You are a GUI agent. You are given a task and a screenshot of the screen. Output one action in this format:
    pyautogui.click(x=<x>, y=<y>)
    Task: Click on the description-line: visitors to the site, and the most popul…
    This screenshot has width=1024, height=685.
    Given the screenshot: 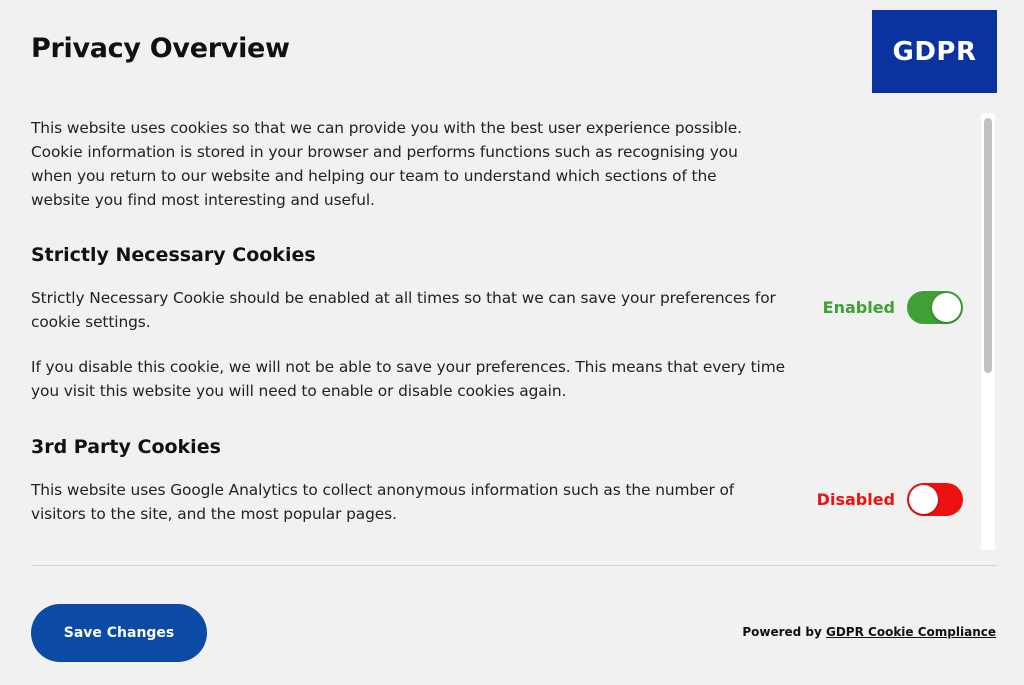 What is the action you would take?
    pyautogui.click(x=214, y=514)
    